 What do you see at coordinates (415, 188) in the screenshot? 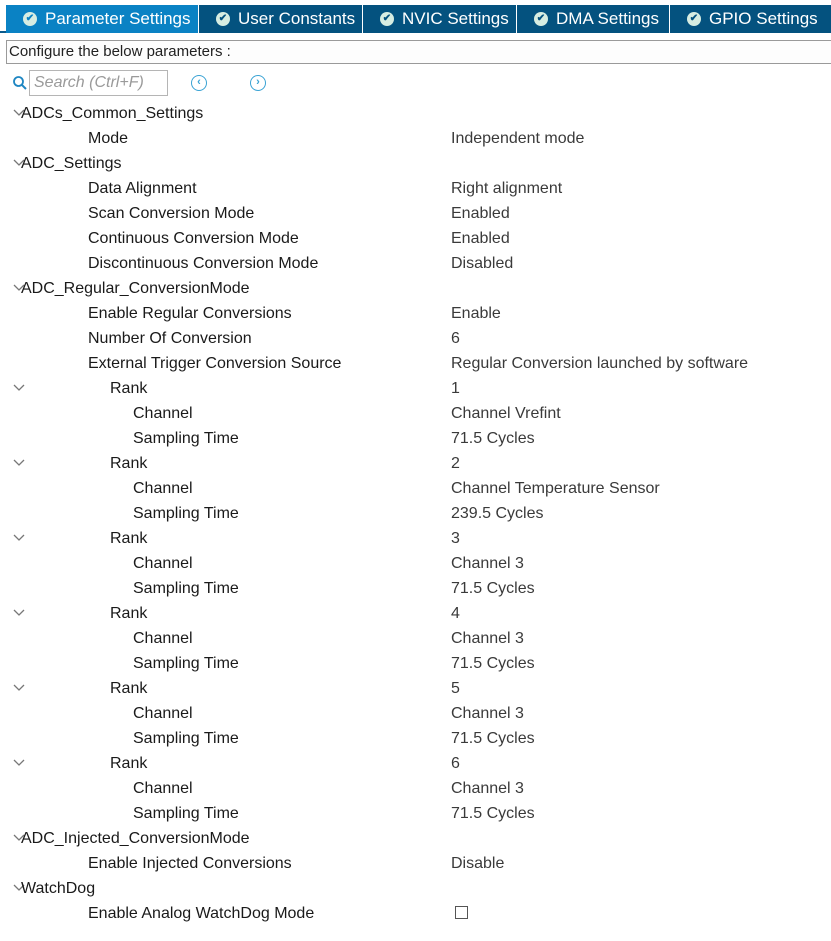
I see `tree-row: Data Alignment Right alignment` at bounding box center [415, 188].